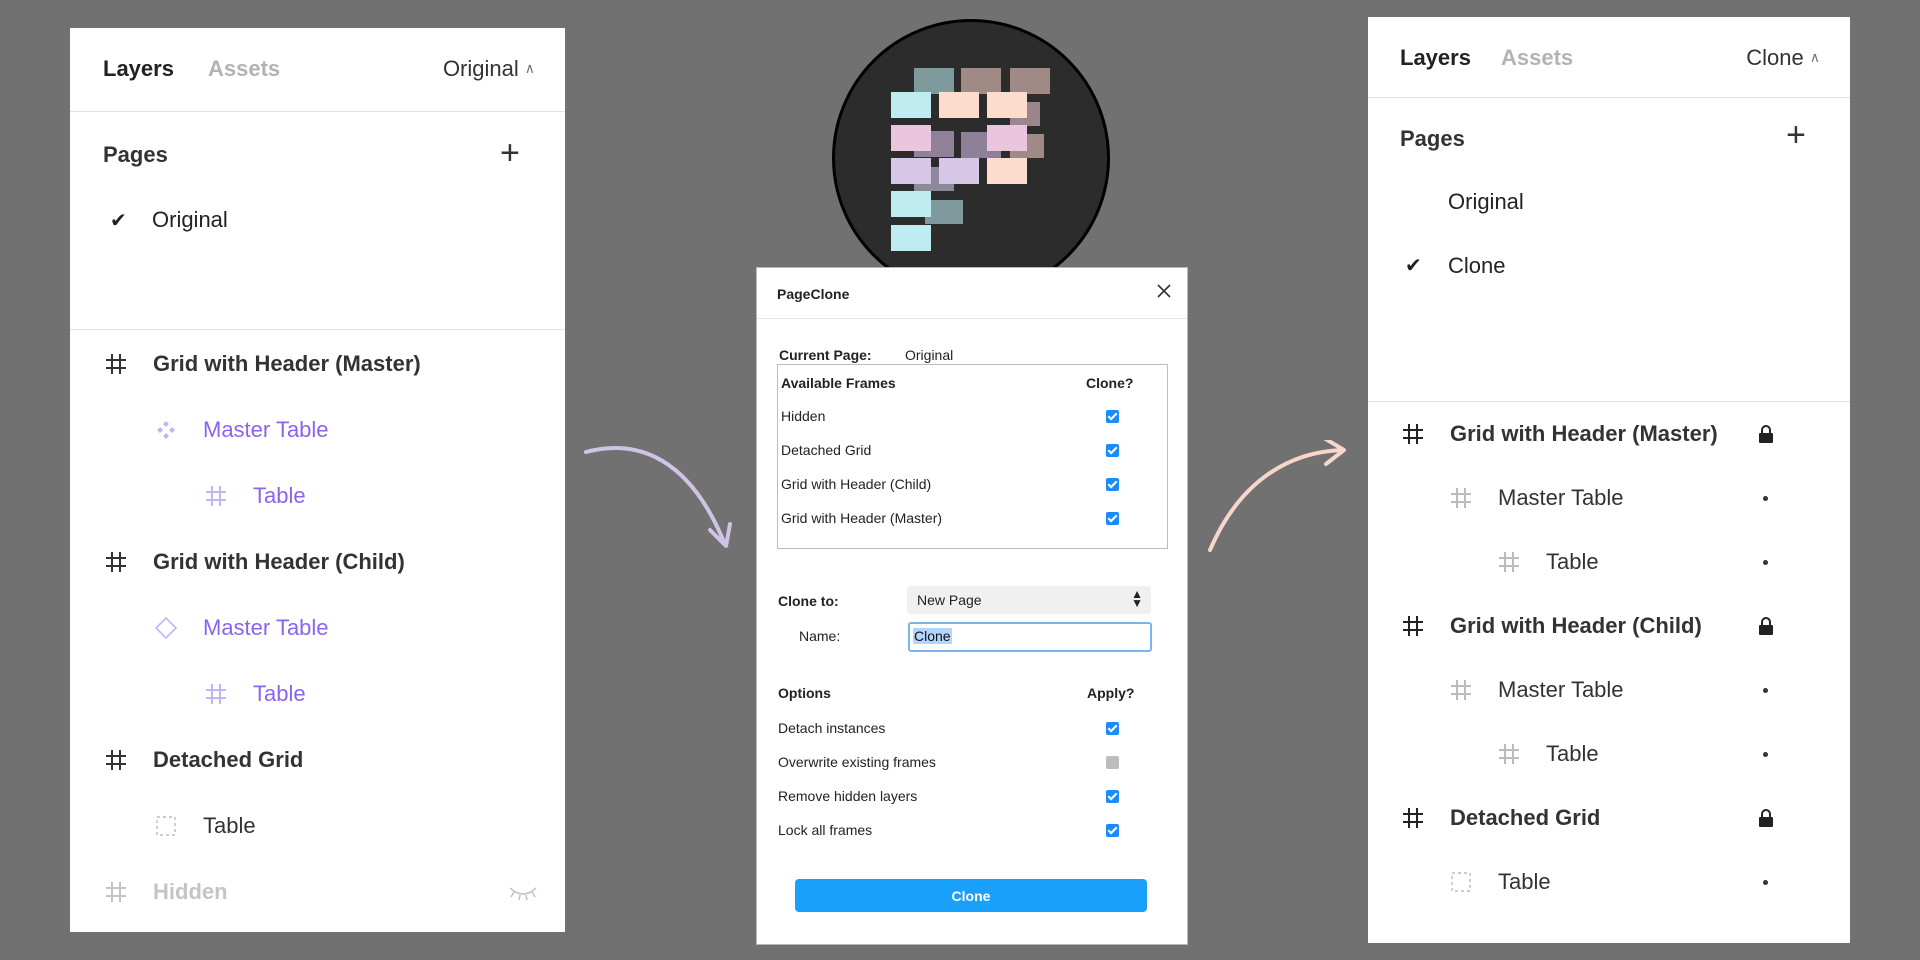 This screenshot has height=960, width=1920. What do you see at coordinates (165, 892) in the screenshot?
I see `layer-row: Hidden` at bounding box center [165, 892].